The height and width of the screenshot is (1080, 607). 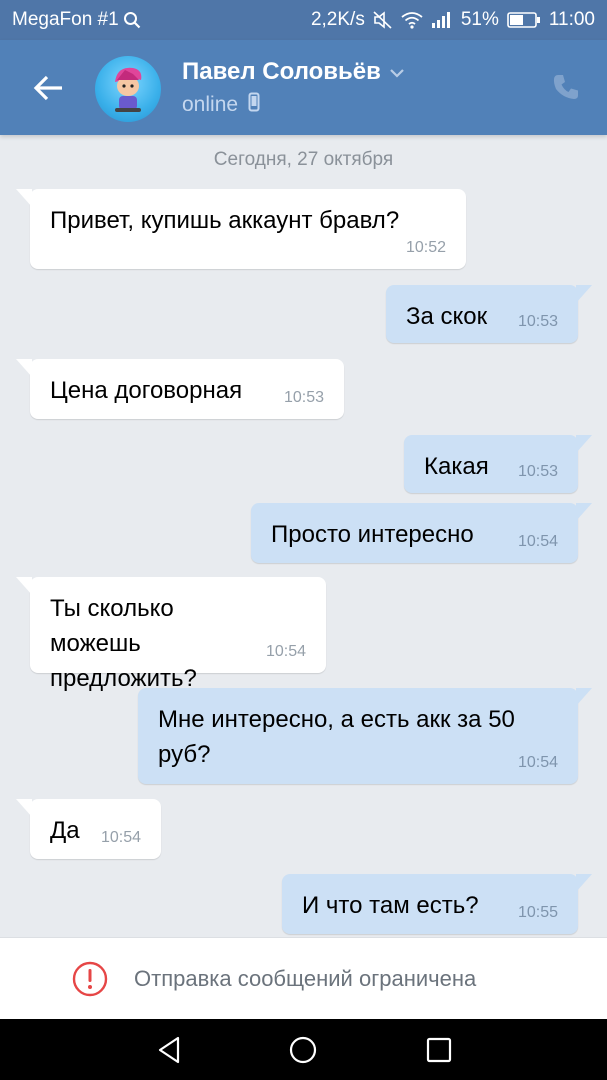 What do you see at coordinates (90, 979) in the screenshot?
I see `warning-icon` at bounding box center [90, 979].